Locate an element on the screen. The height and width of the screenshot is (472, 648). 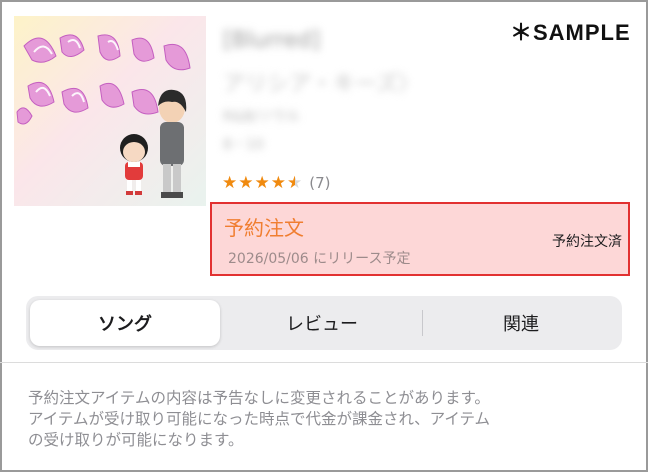
notice-line-2: アイテムが受け取り可能になった時点で代金が課金され、アイテム is located at coordinates (259, 419).